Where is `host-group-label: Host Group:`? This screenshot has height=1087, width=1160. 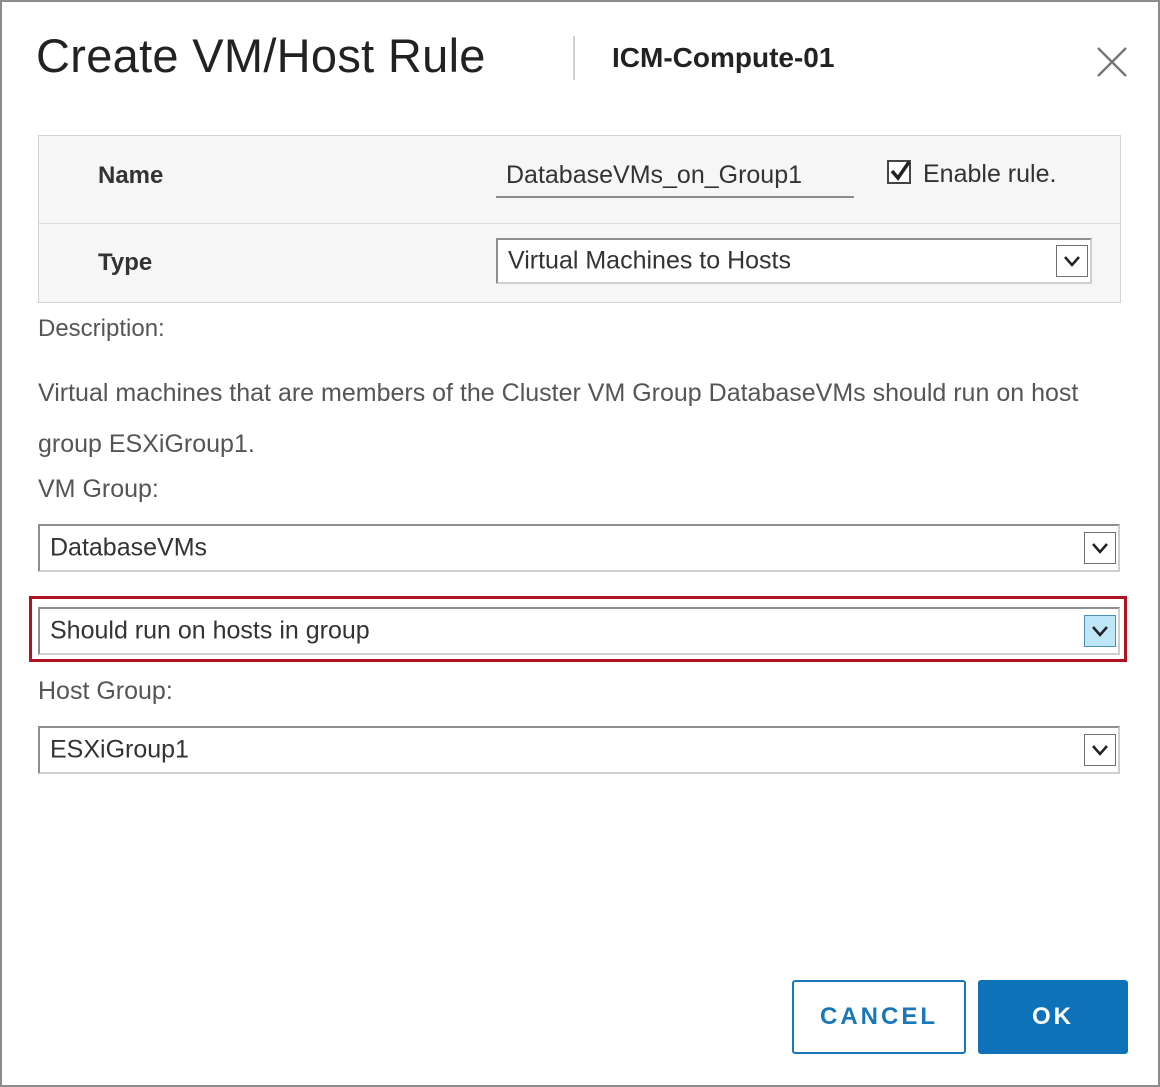 host-group-label: Host Group: is located at coordinates (105, 691).